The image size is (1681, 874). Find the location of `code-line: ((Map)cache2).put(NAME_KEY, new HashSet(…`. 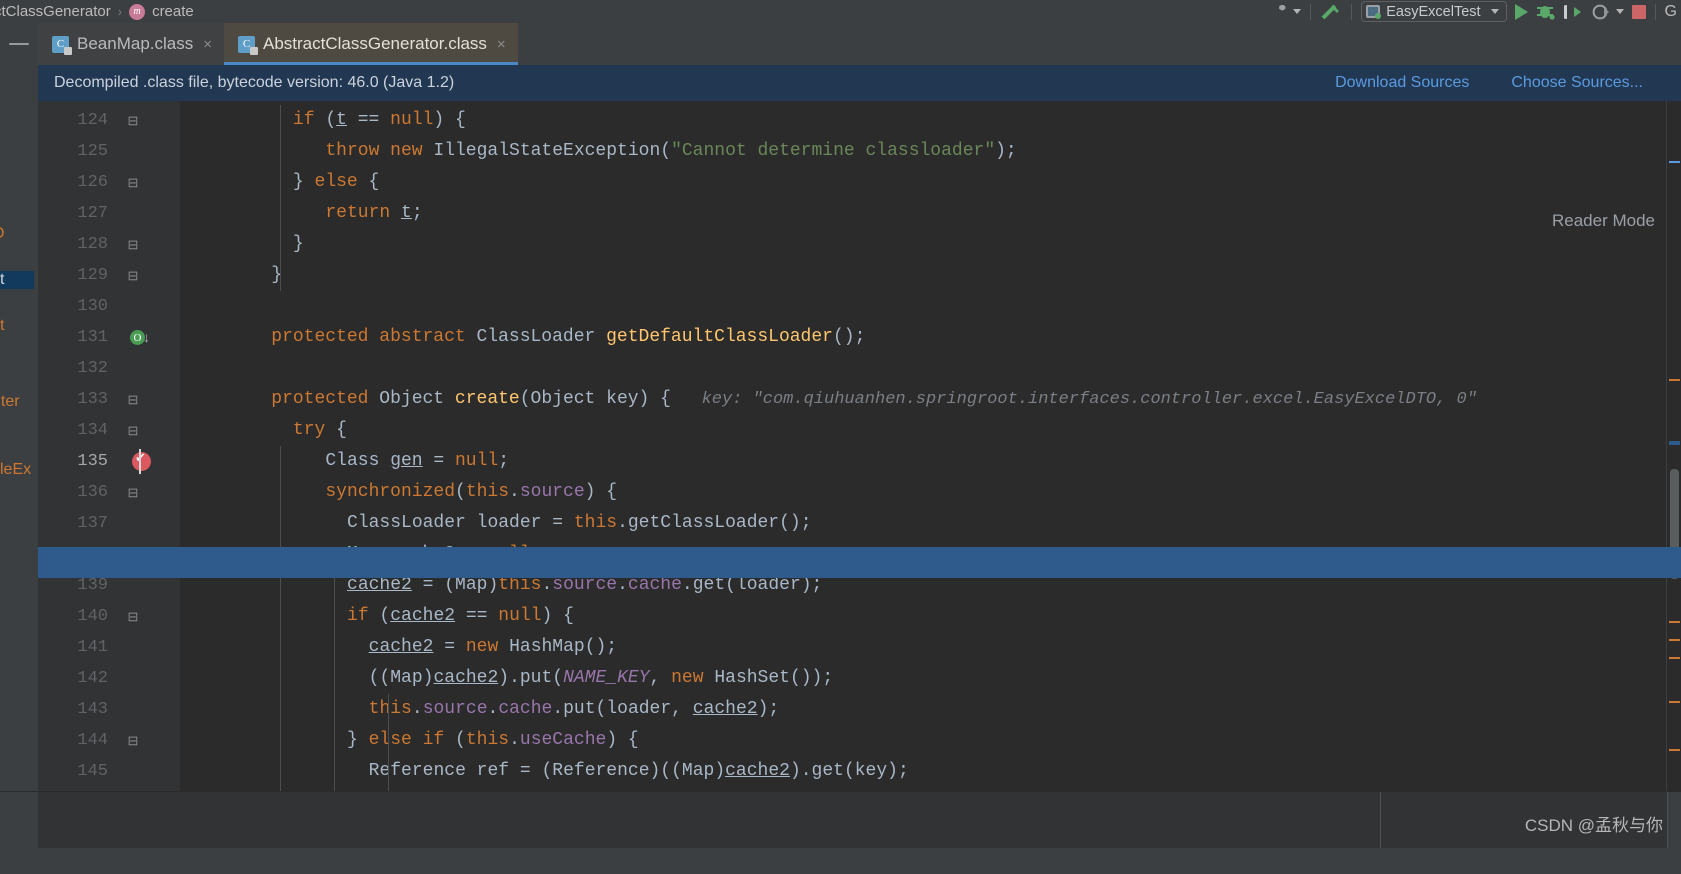

code-line: ((Map)cache2).put(NAME_KEY, new HashSet(… is located at coordinates (601, 678).